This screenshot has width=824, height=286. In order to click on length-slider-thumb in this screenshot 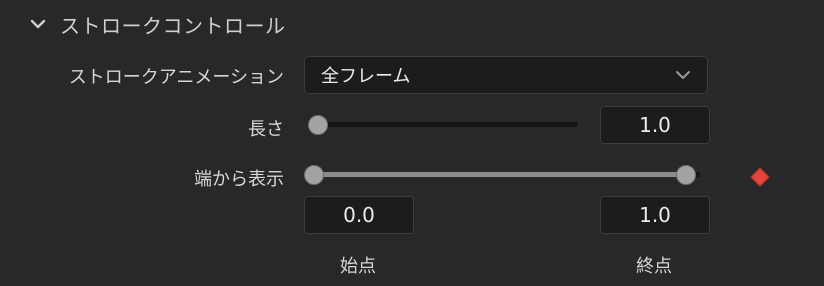, I will do `click(318, 125)`.